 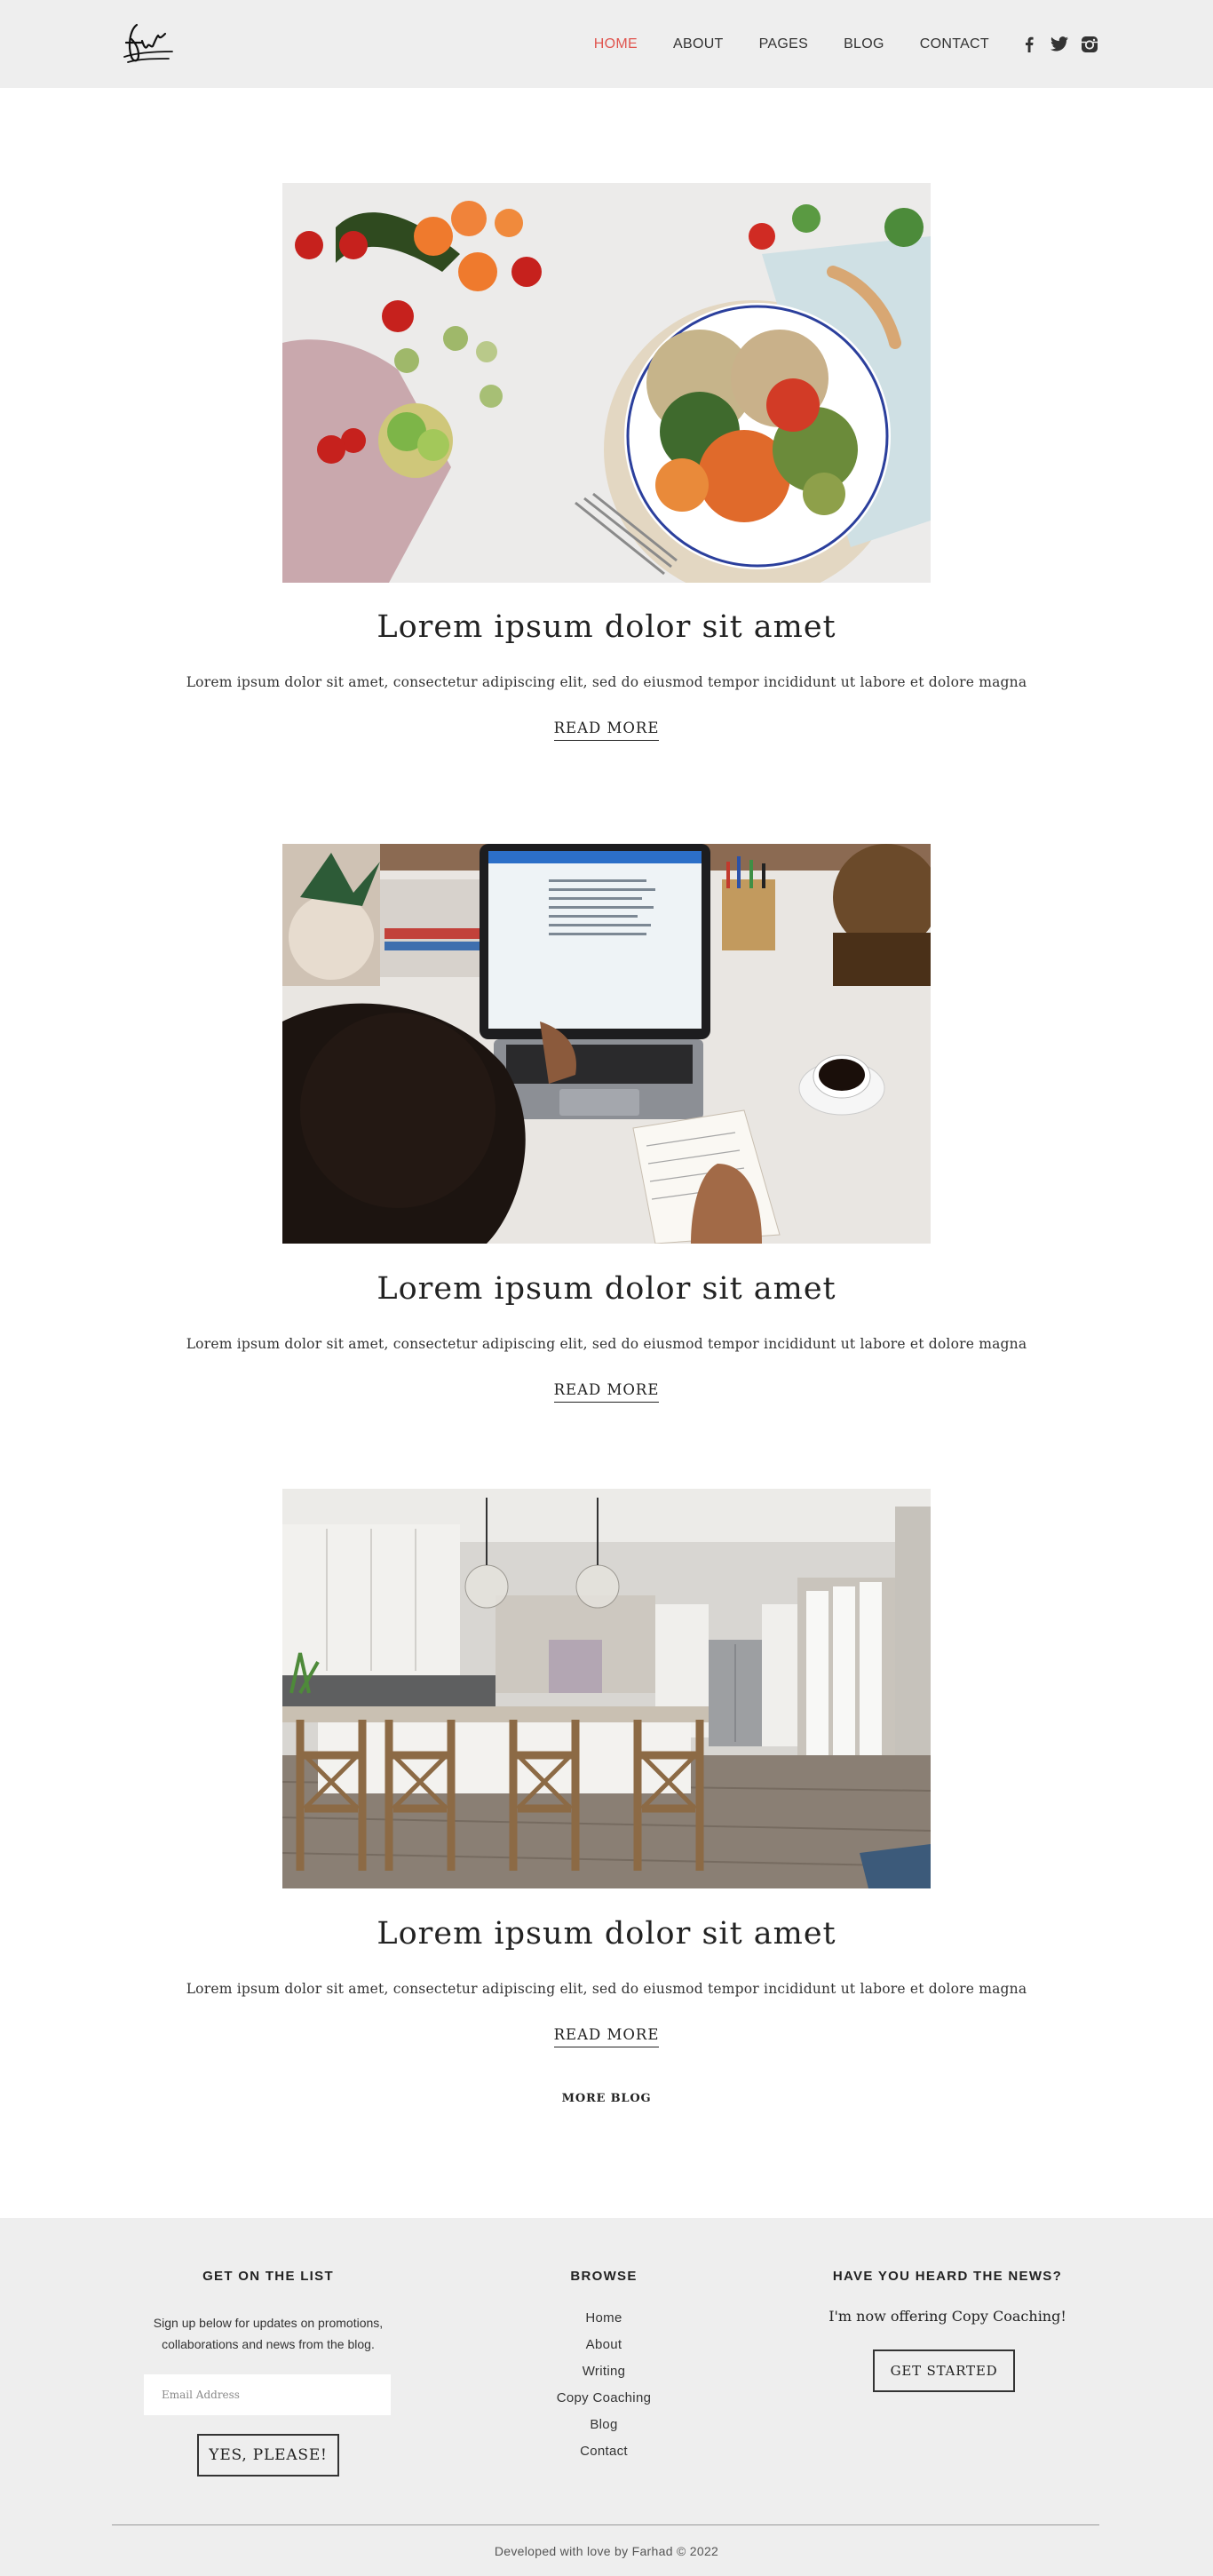 I want to click on post-image-laptop, so click(x=606, y=1044).